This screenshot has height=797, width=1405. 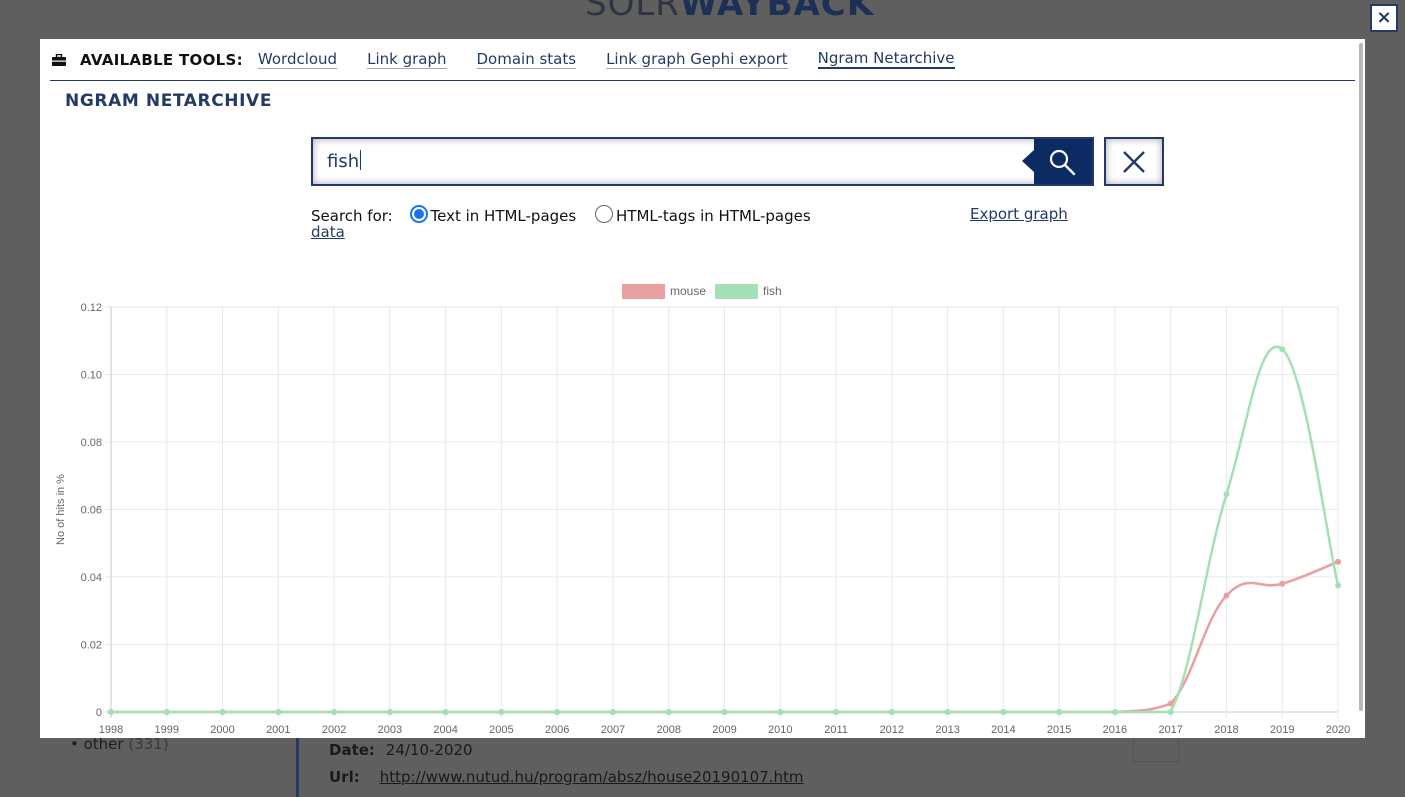 I want to click on y-axis-label: No of hits in %, so click(x=61, y=509).